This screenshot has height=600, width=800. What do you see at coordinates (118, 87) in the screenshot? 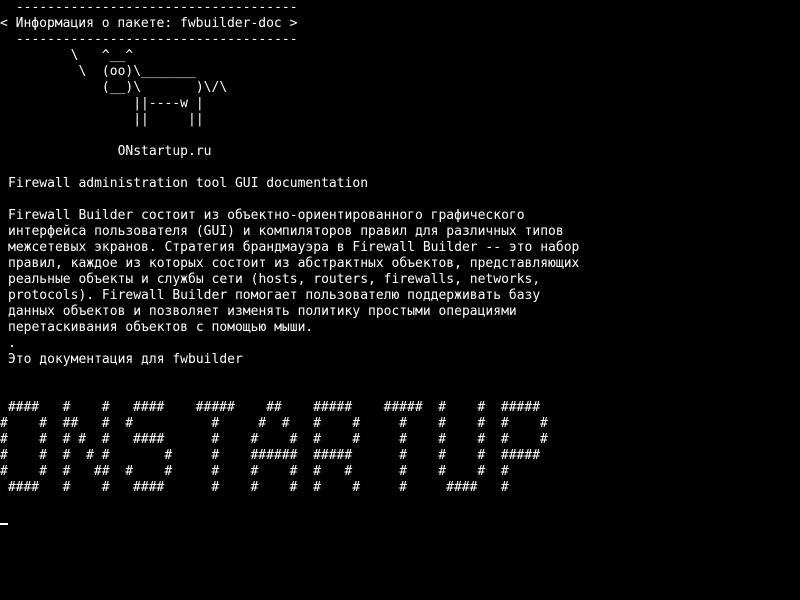
I see `cow-art-line: (__)\ )\/\` at bounding box center [118, 87].